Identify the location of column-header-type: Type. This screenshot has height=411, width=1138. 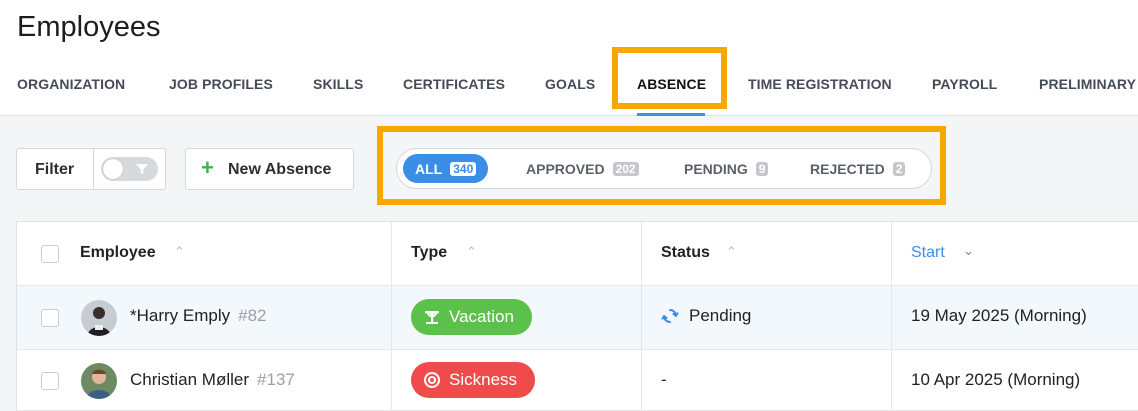
(429, 253).